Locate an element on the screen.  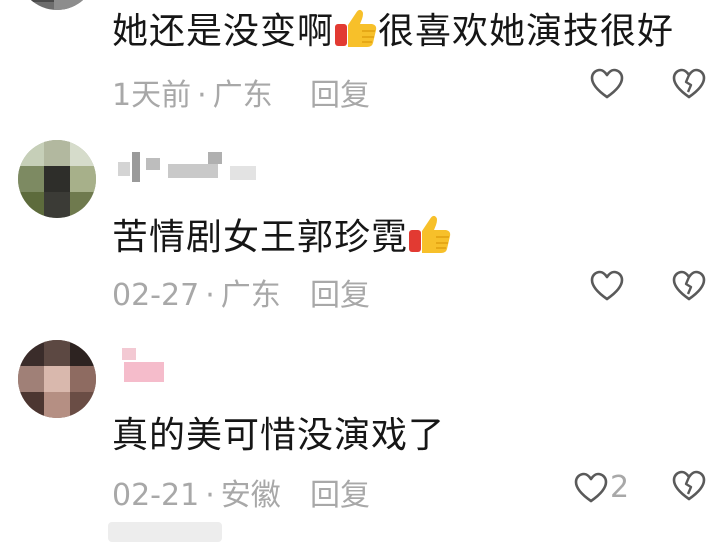
comment-date: 1天前 is located at coordinates (152, 95).